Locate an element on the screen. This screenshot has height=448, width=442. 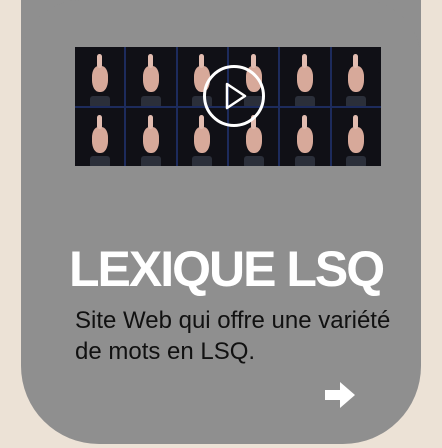
arrow-right-shape is located at coordinates (340, 395).